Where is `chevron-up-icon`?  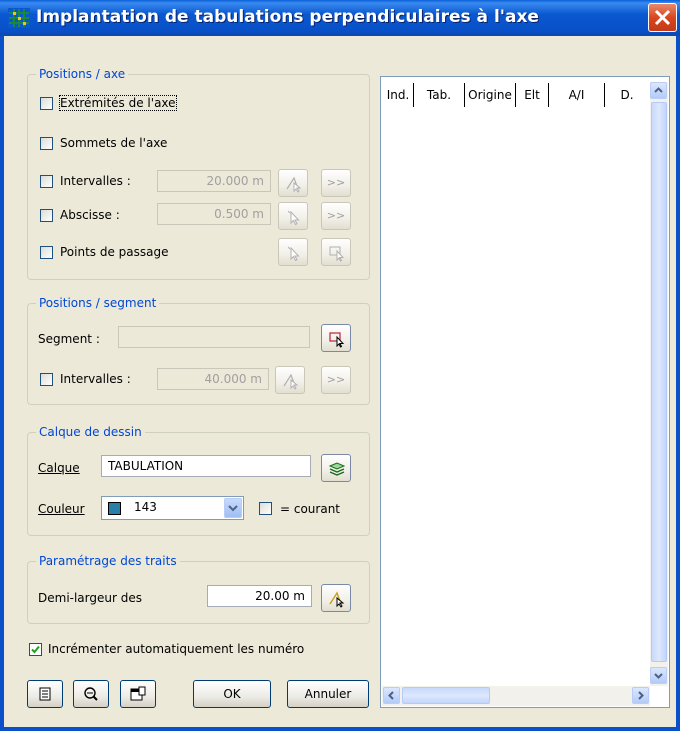
chevron-up-icon is located at coordinates (658, 90).